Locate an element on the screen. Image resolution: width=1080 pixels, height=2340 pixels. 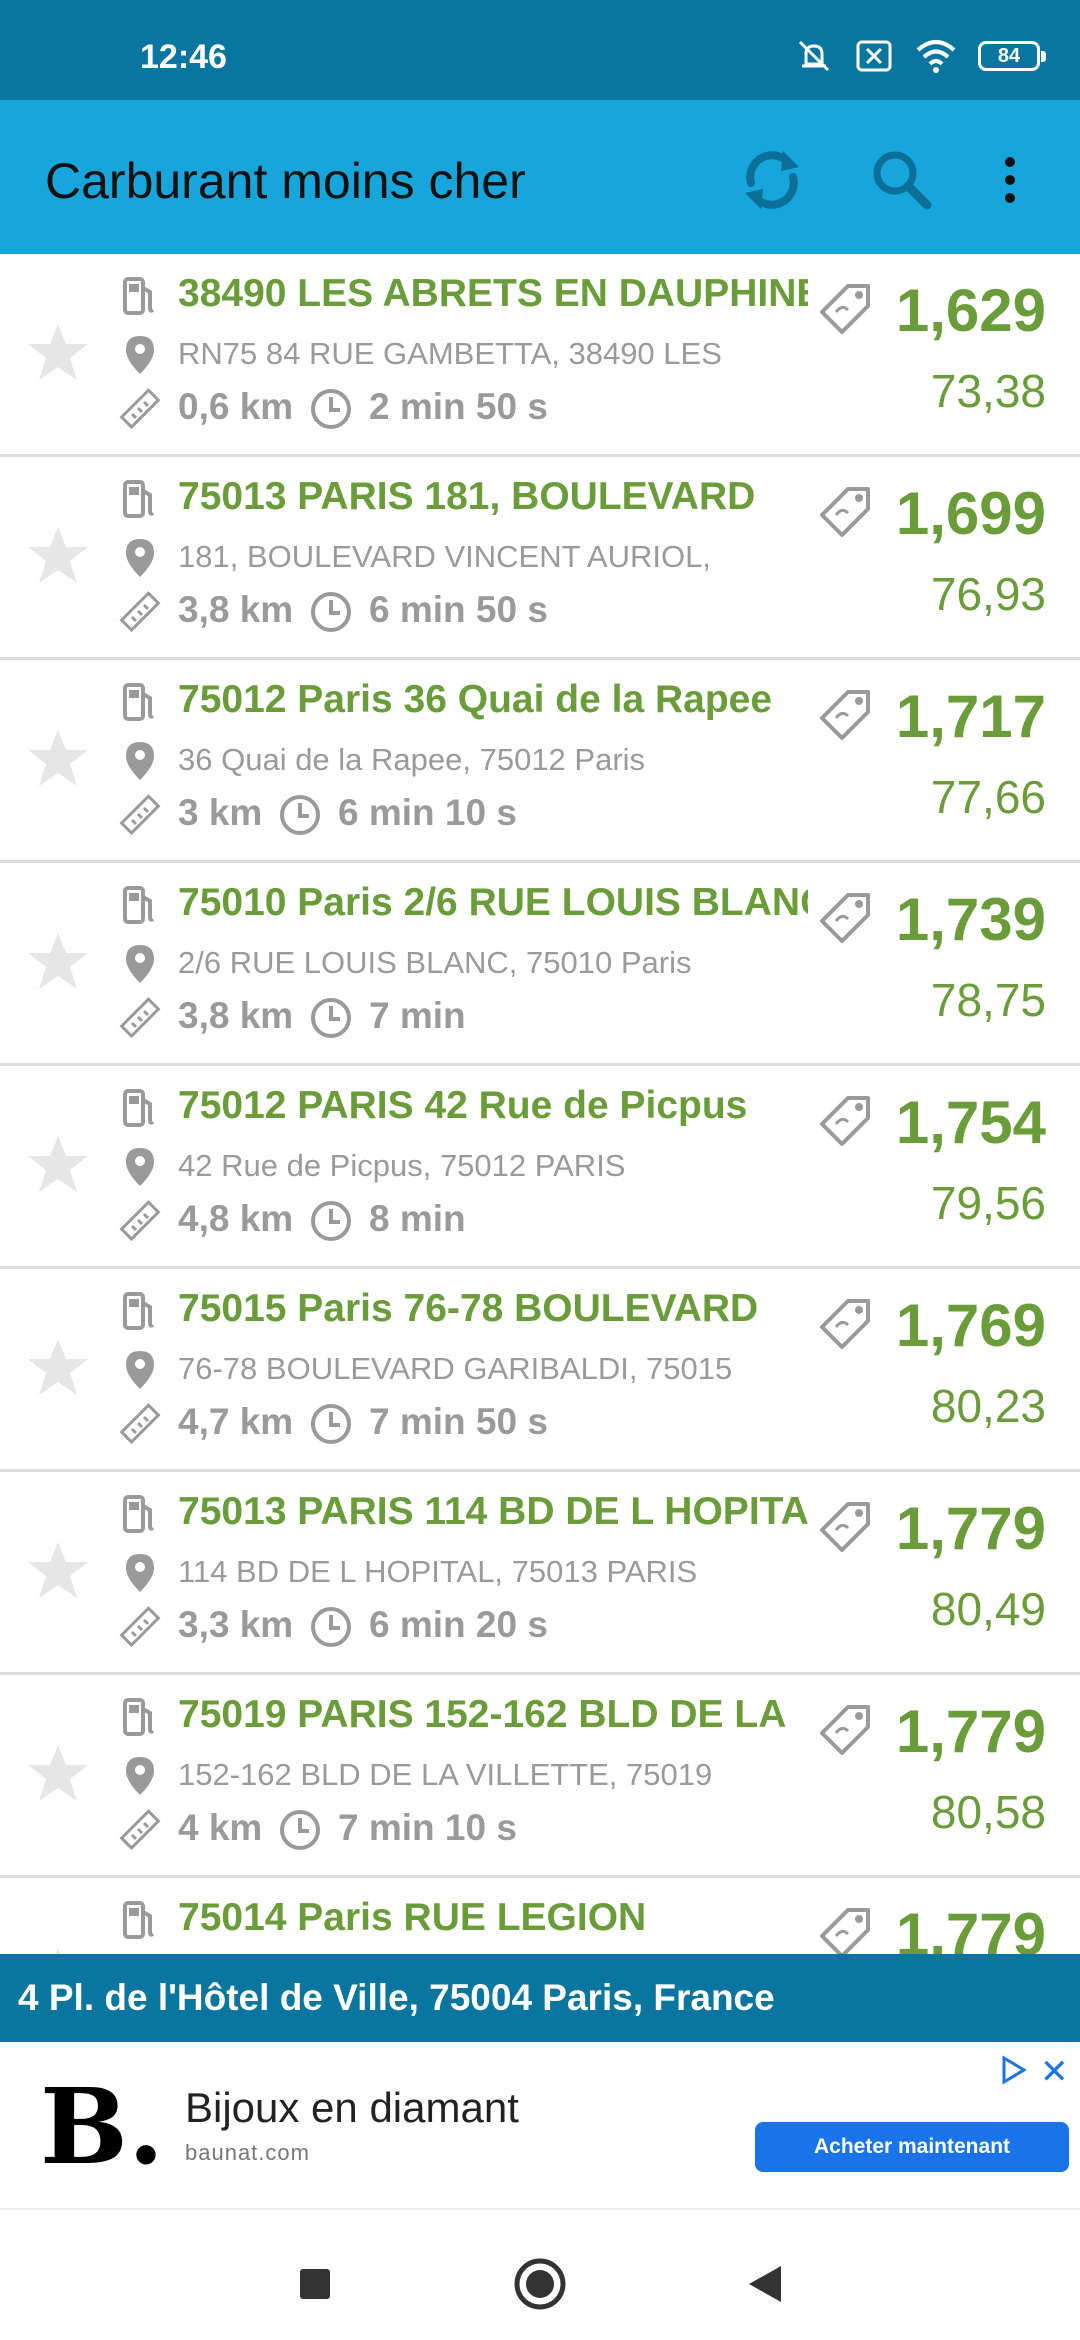
back-button is located at coordinates (765, 2284).